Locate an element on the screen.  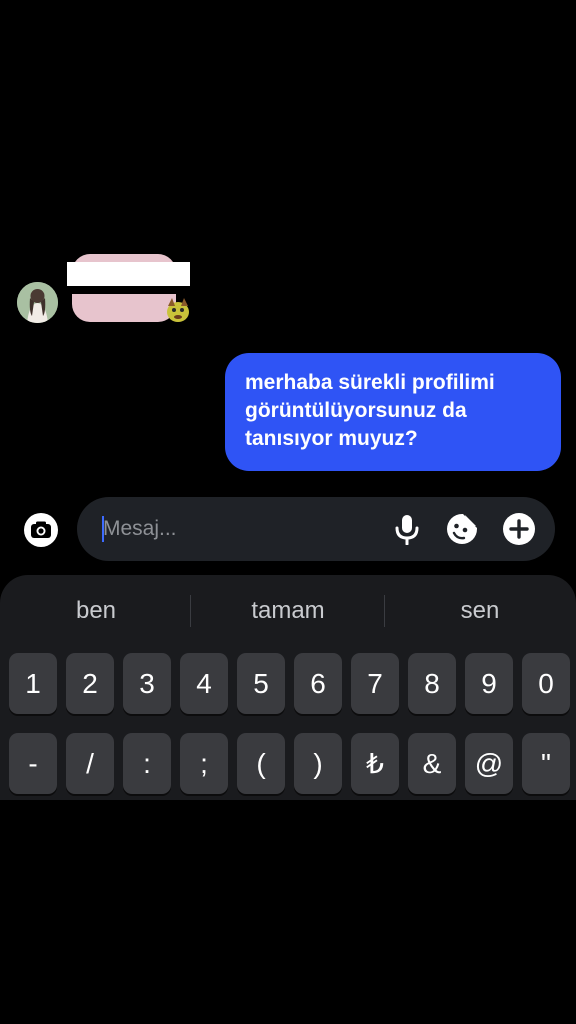
sticker-icon is located at coordinates (462, 529).